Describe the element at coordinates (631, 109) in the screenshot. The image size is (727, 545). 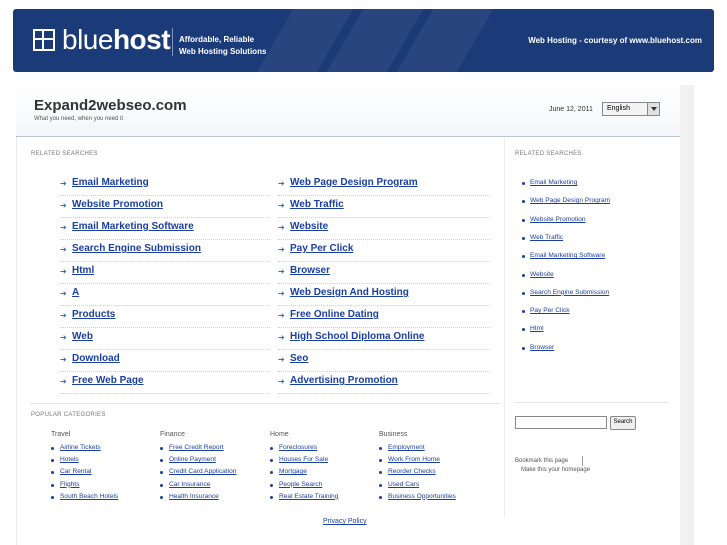
I see `language-select: English` at that location.